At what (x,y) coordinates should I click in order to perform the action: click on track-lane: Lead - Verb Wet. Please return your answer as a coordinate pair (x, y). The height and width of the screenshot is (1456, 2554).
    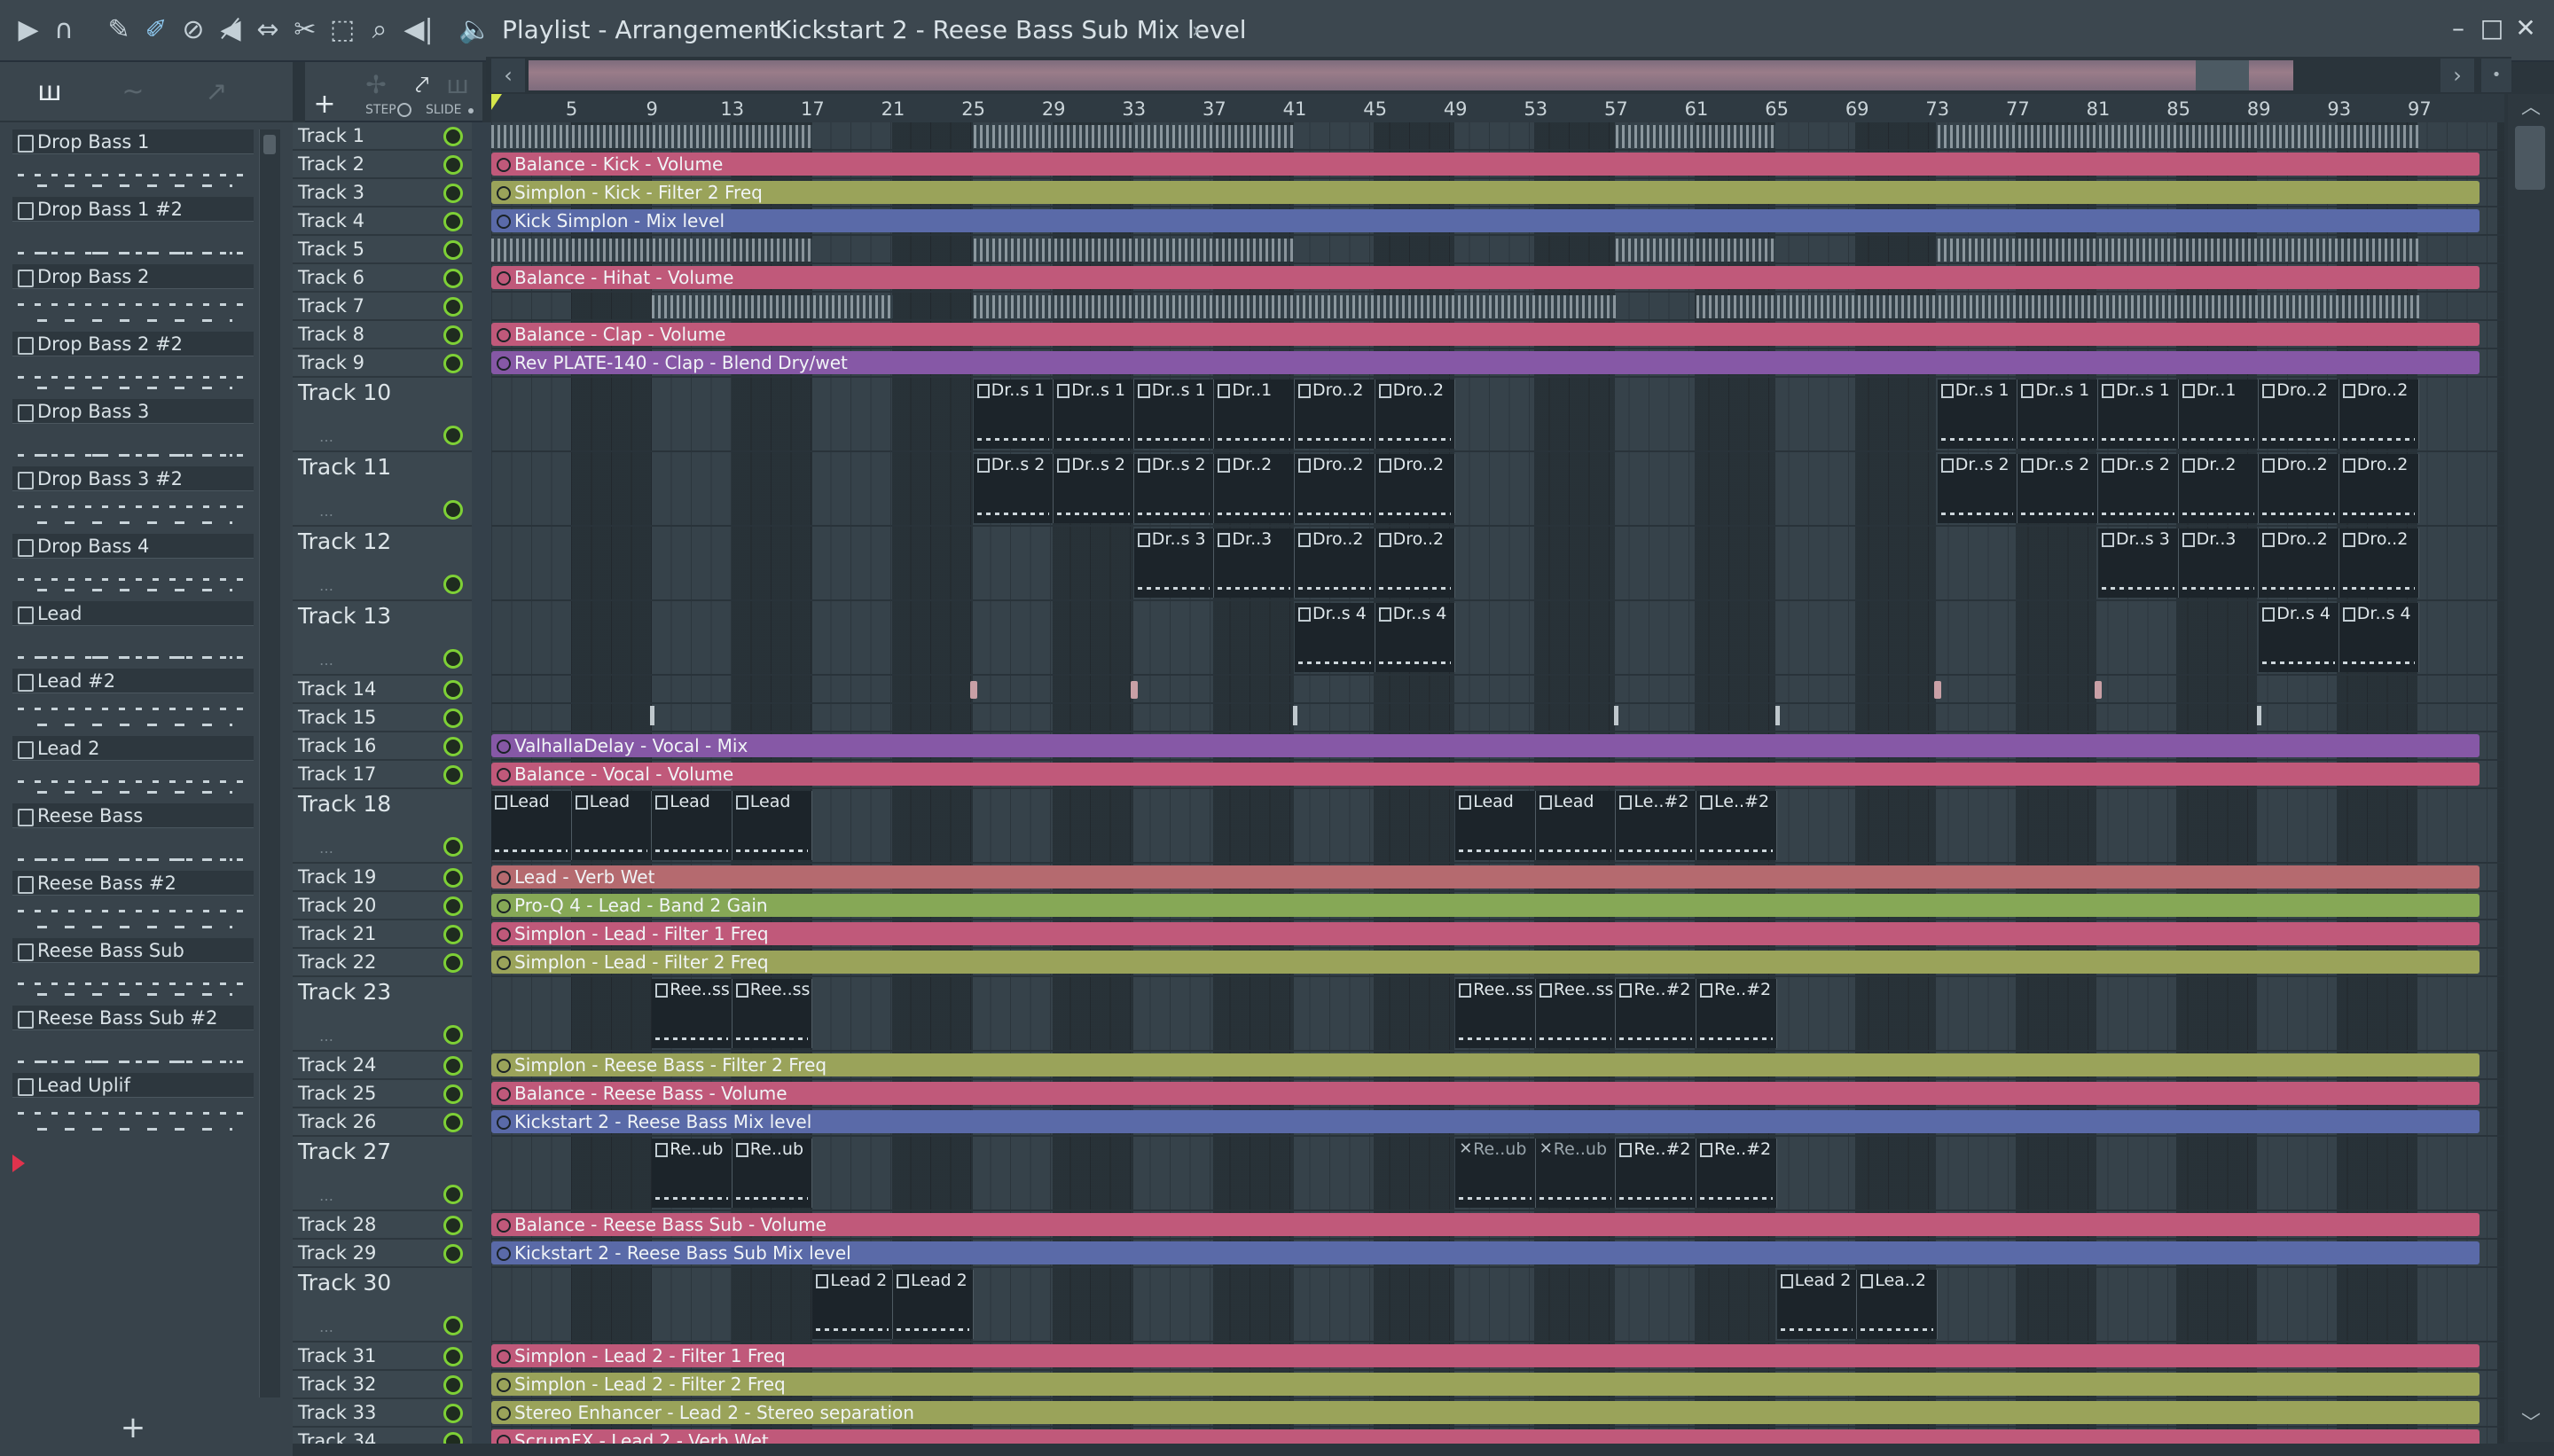
    Looking at the image, I should click on (1497, 878).